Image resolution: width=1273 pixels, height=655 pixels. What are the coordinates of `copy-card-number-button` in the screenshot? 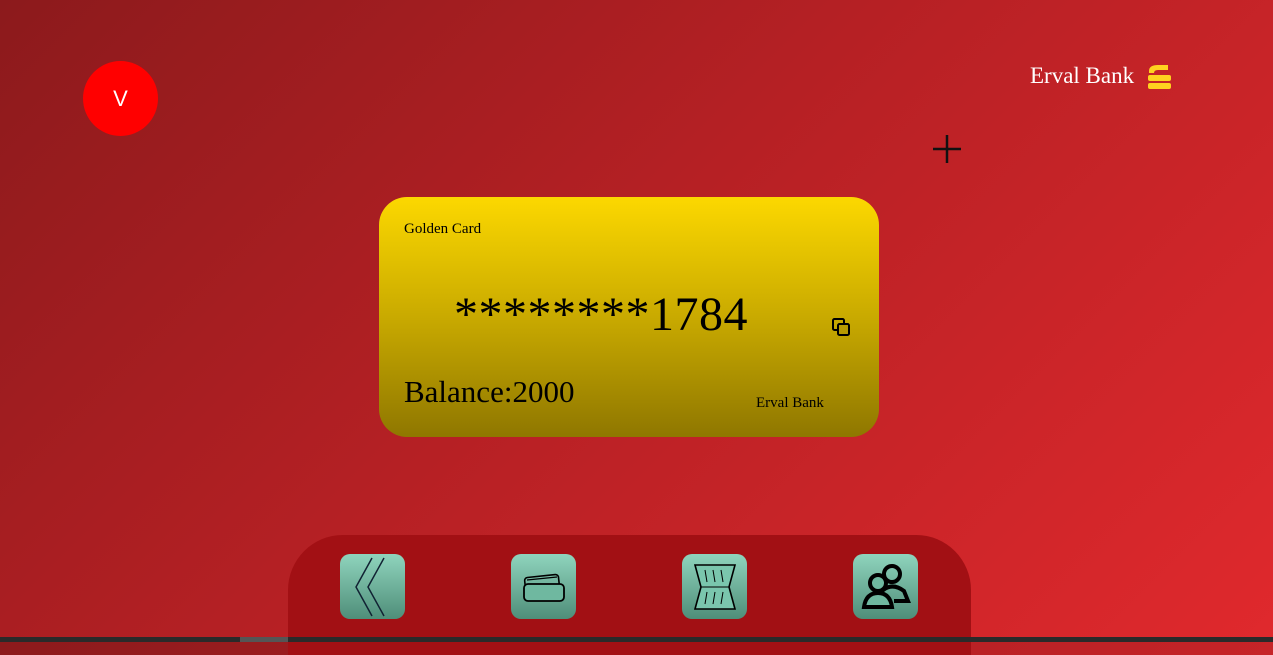 It's located at (842, 328).